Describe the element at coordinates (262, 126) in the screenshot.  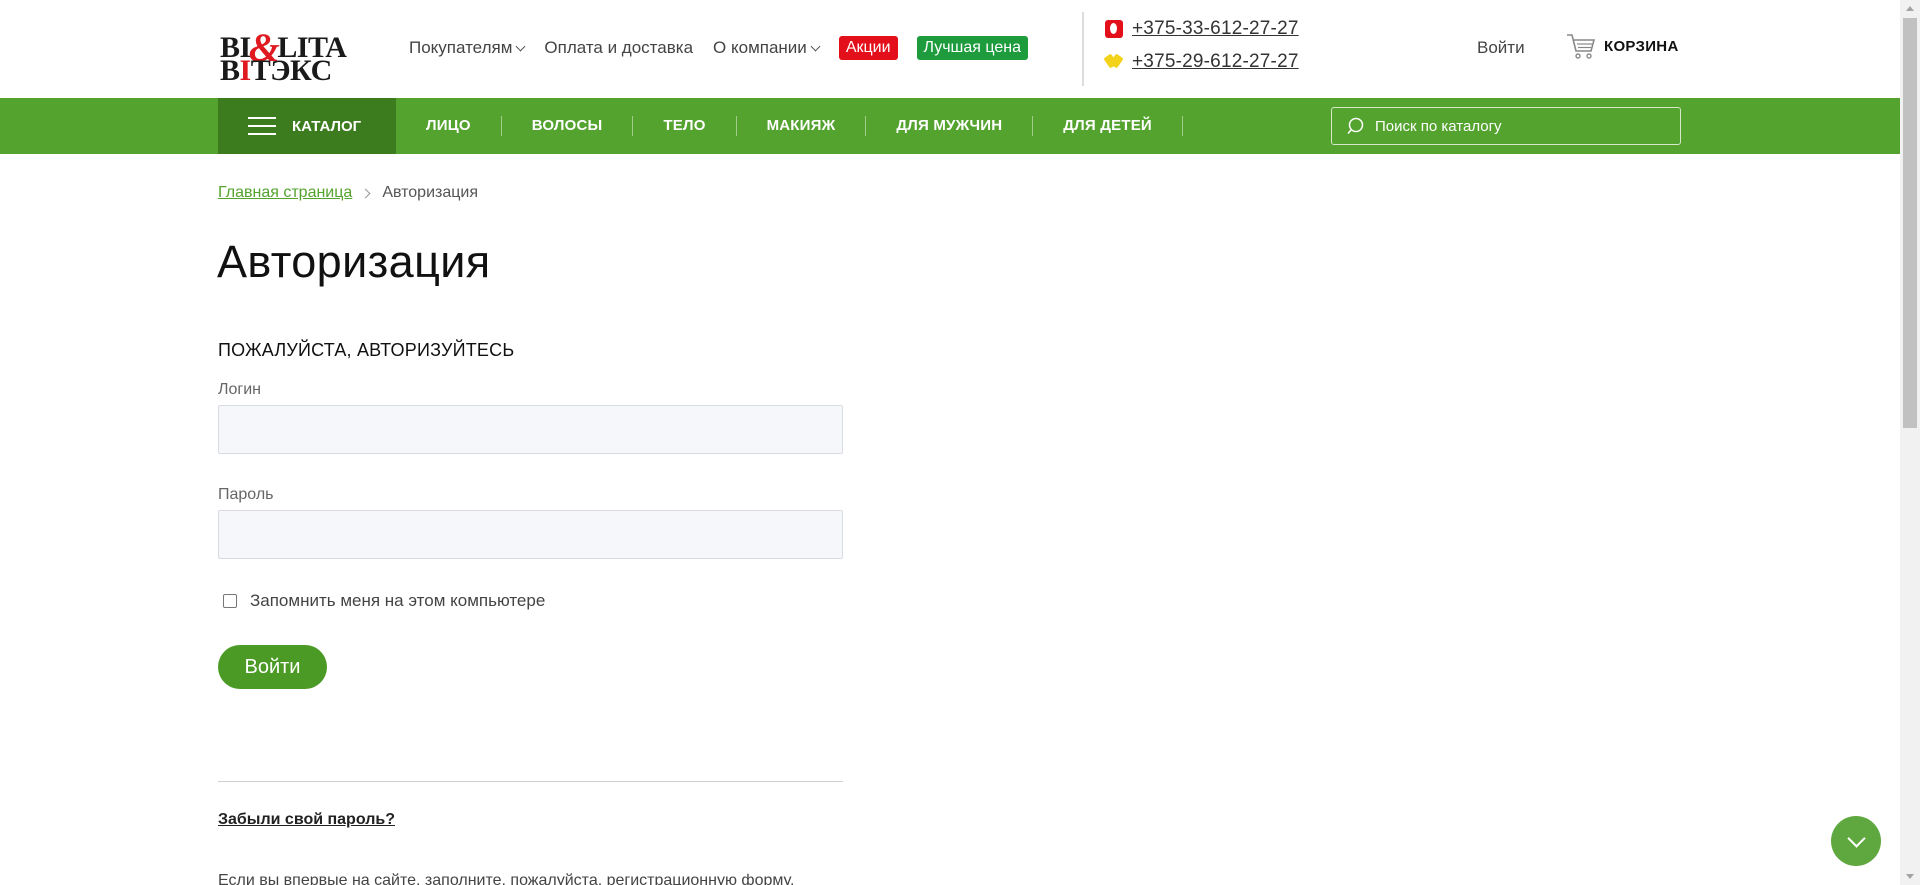
I see `hamburger-icon` at that location.